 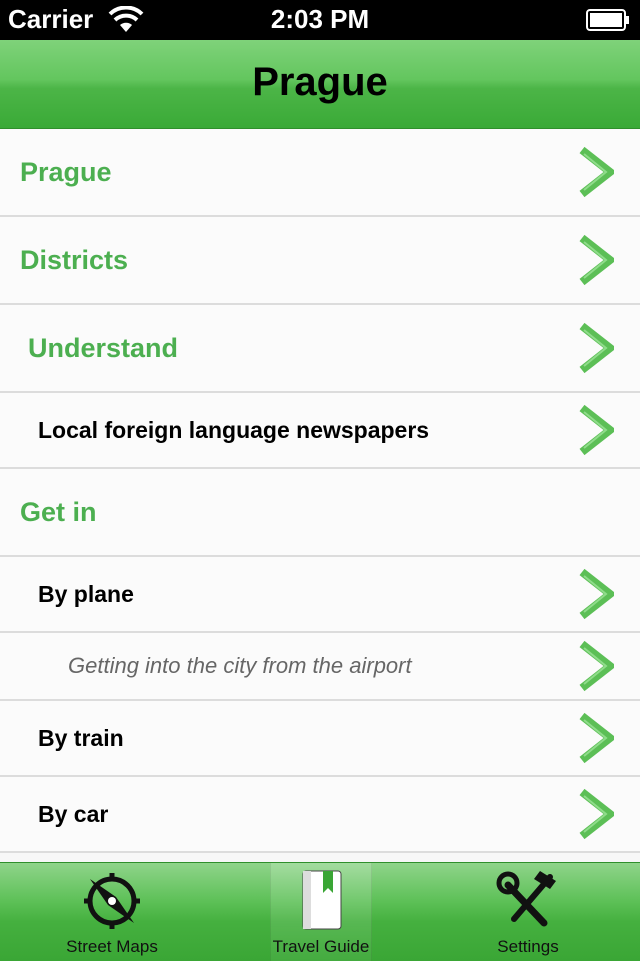 I want to click on list-row: Get in, so click(x=320, y=513).